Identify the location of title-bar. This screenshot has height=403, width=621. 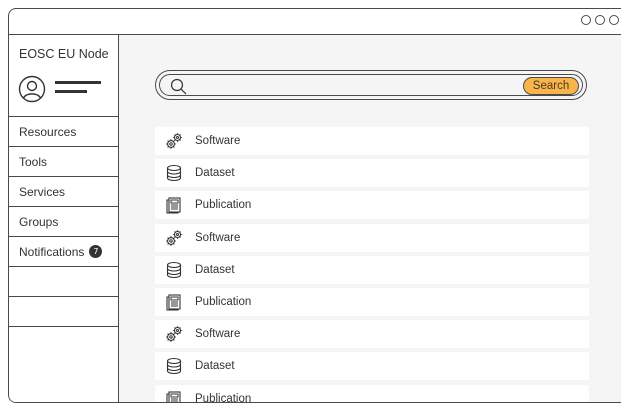
(315, 22).